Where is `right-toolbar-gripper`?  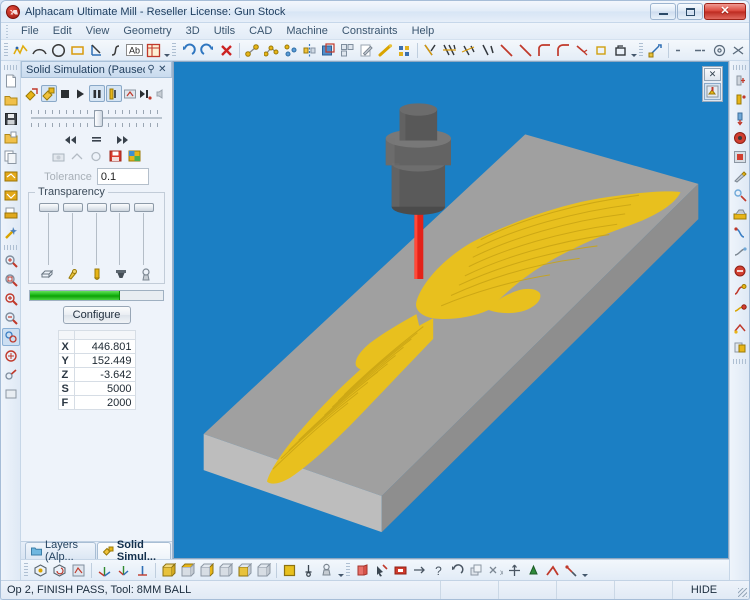
right-toolbar-gripper is located at coordinates (739, 67).